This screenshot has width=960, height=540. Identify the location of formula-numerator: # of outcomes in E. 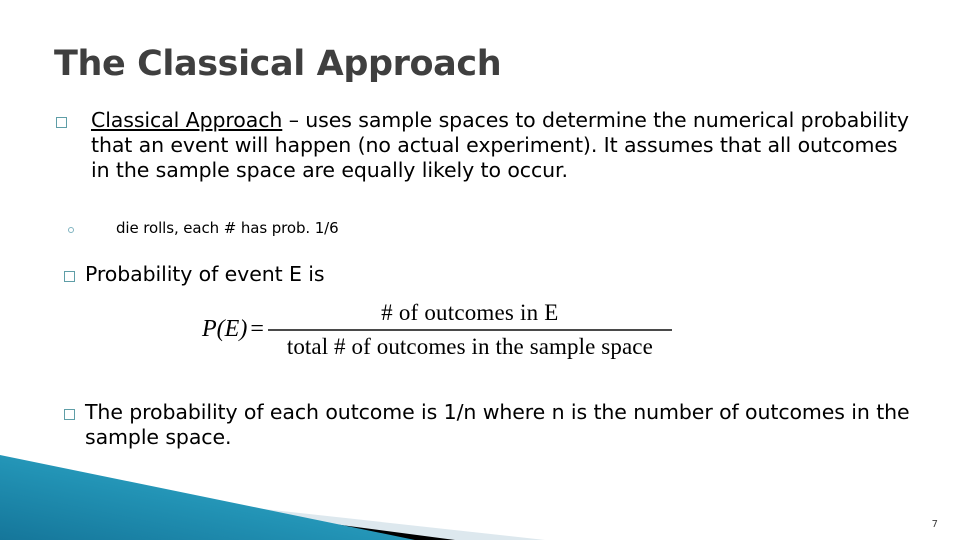
(470, 312).